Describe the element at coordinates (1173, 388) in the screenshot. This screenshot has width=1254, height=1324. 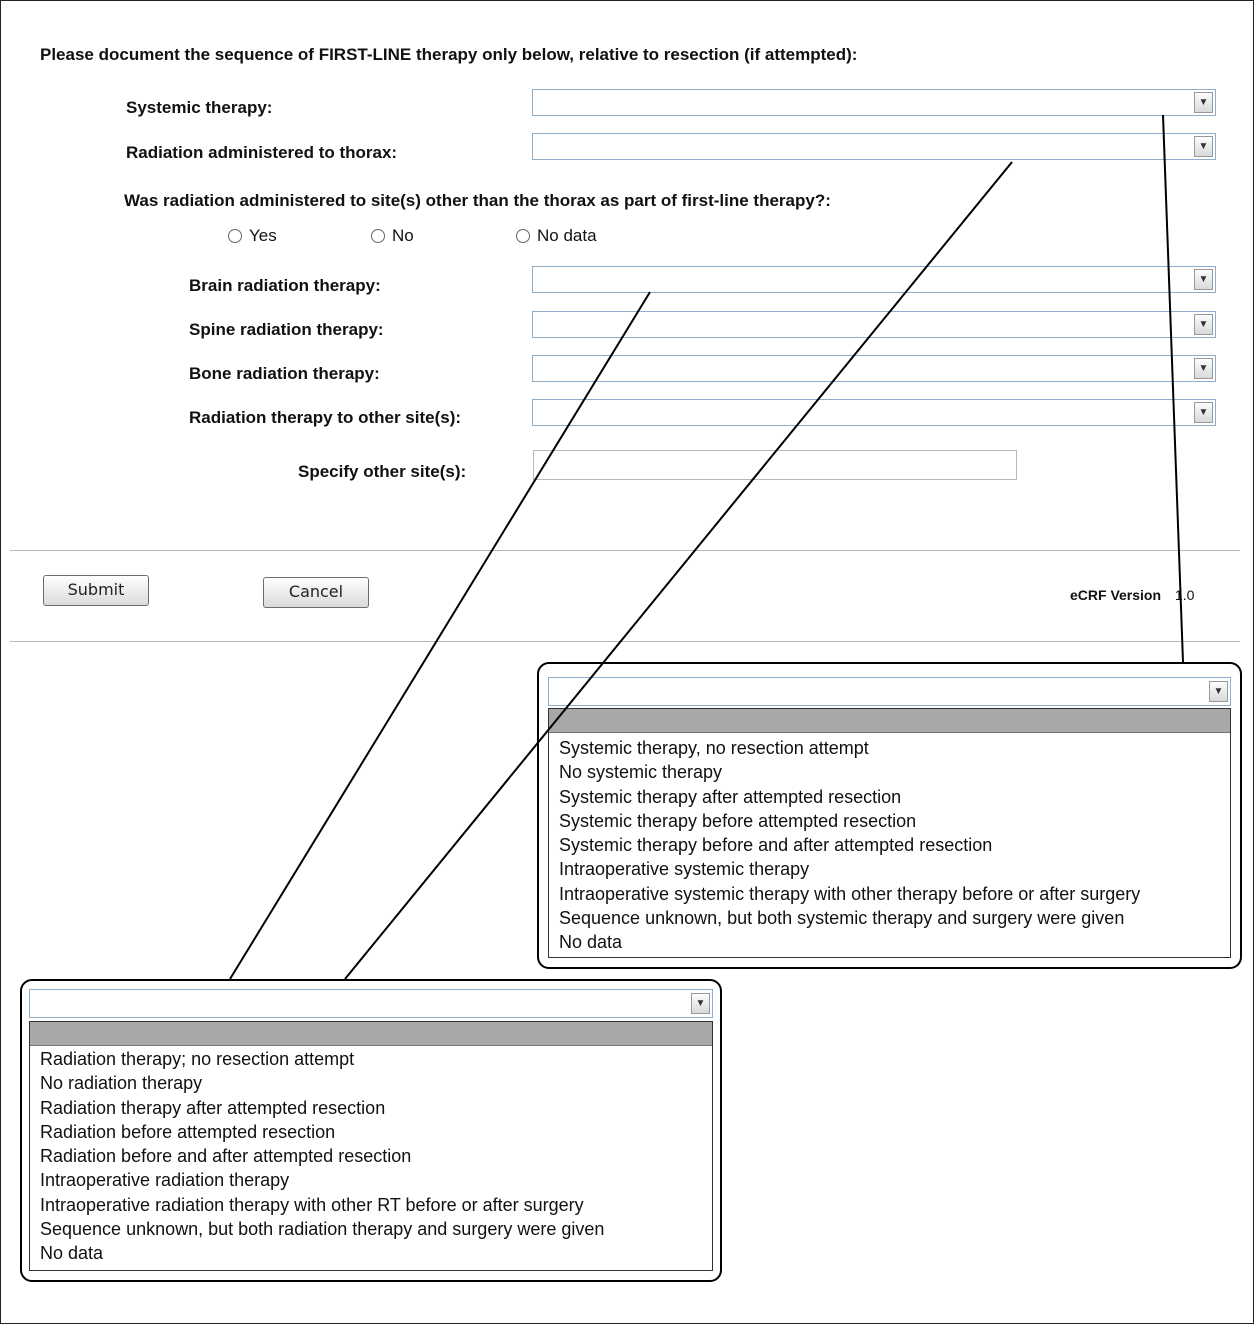
I see `connector-systemic` at that location.